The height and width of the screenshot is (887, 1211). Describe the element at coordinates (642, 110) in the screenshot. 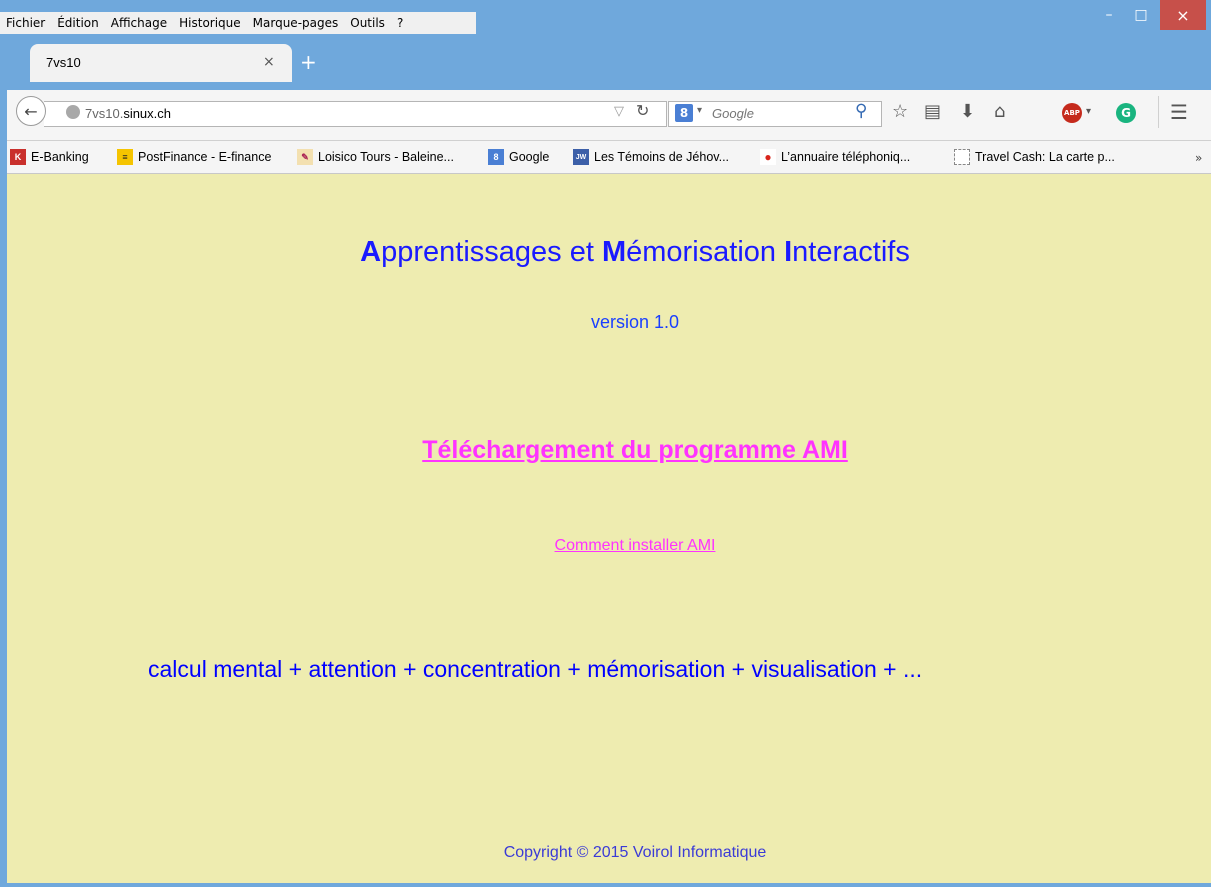

I see `reload-icon: ↻` at that location.